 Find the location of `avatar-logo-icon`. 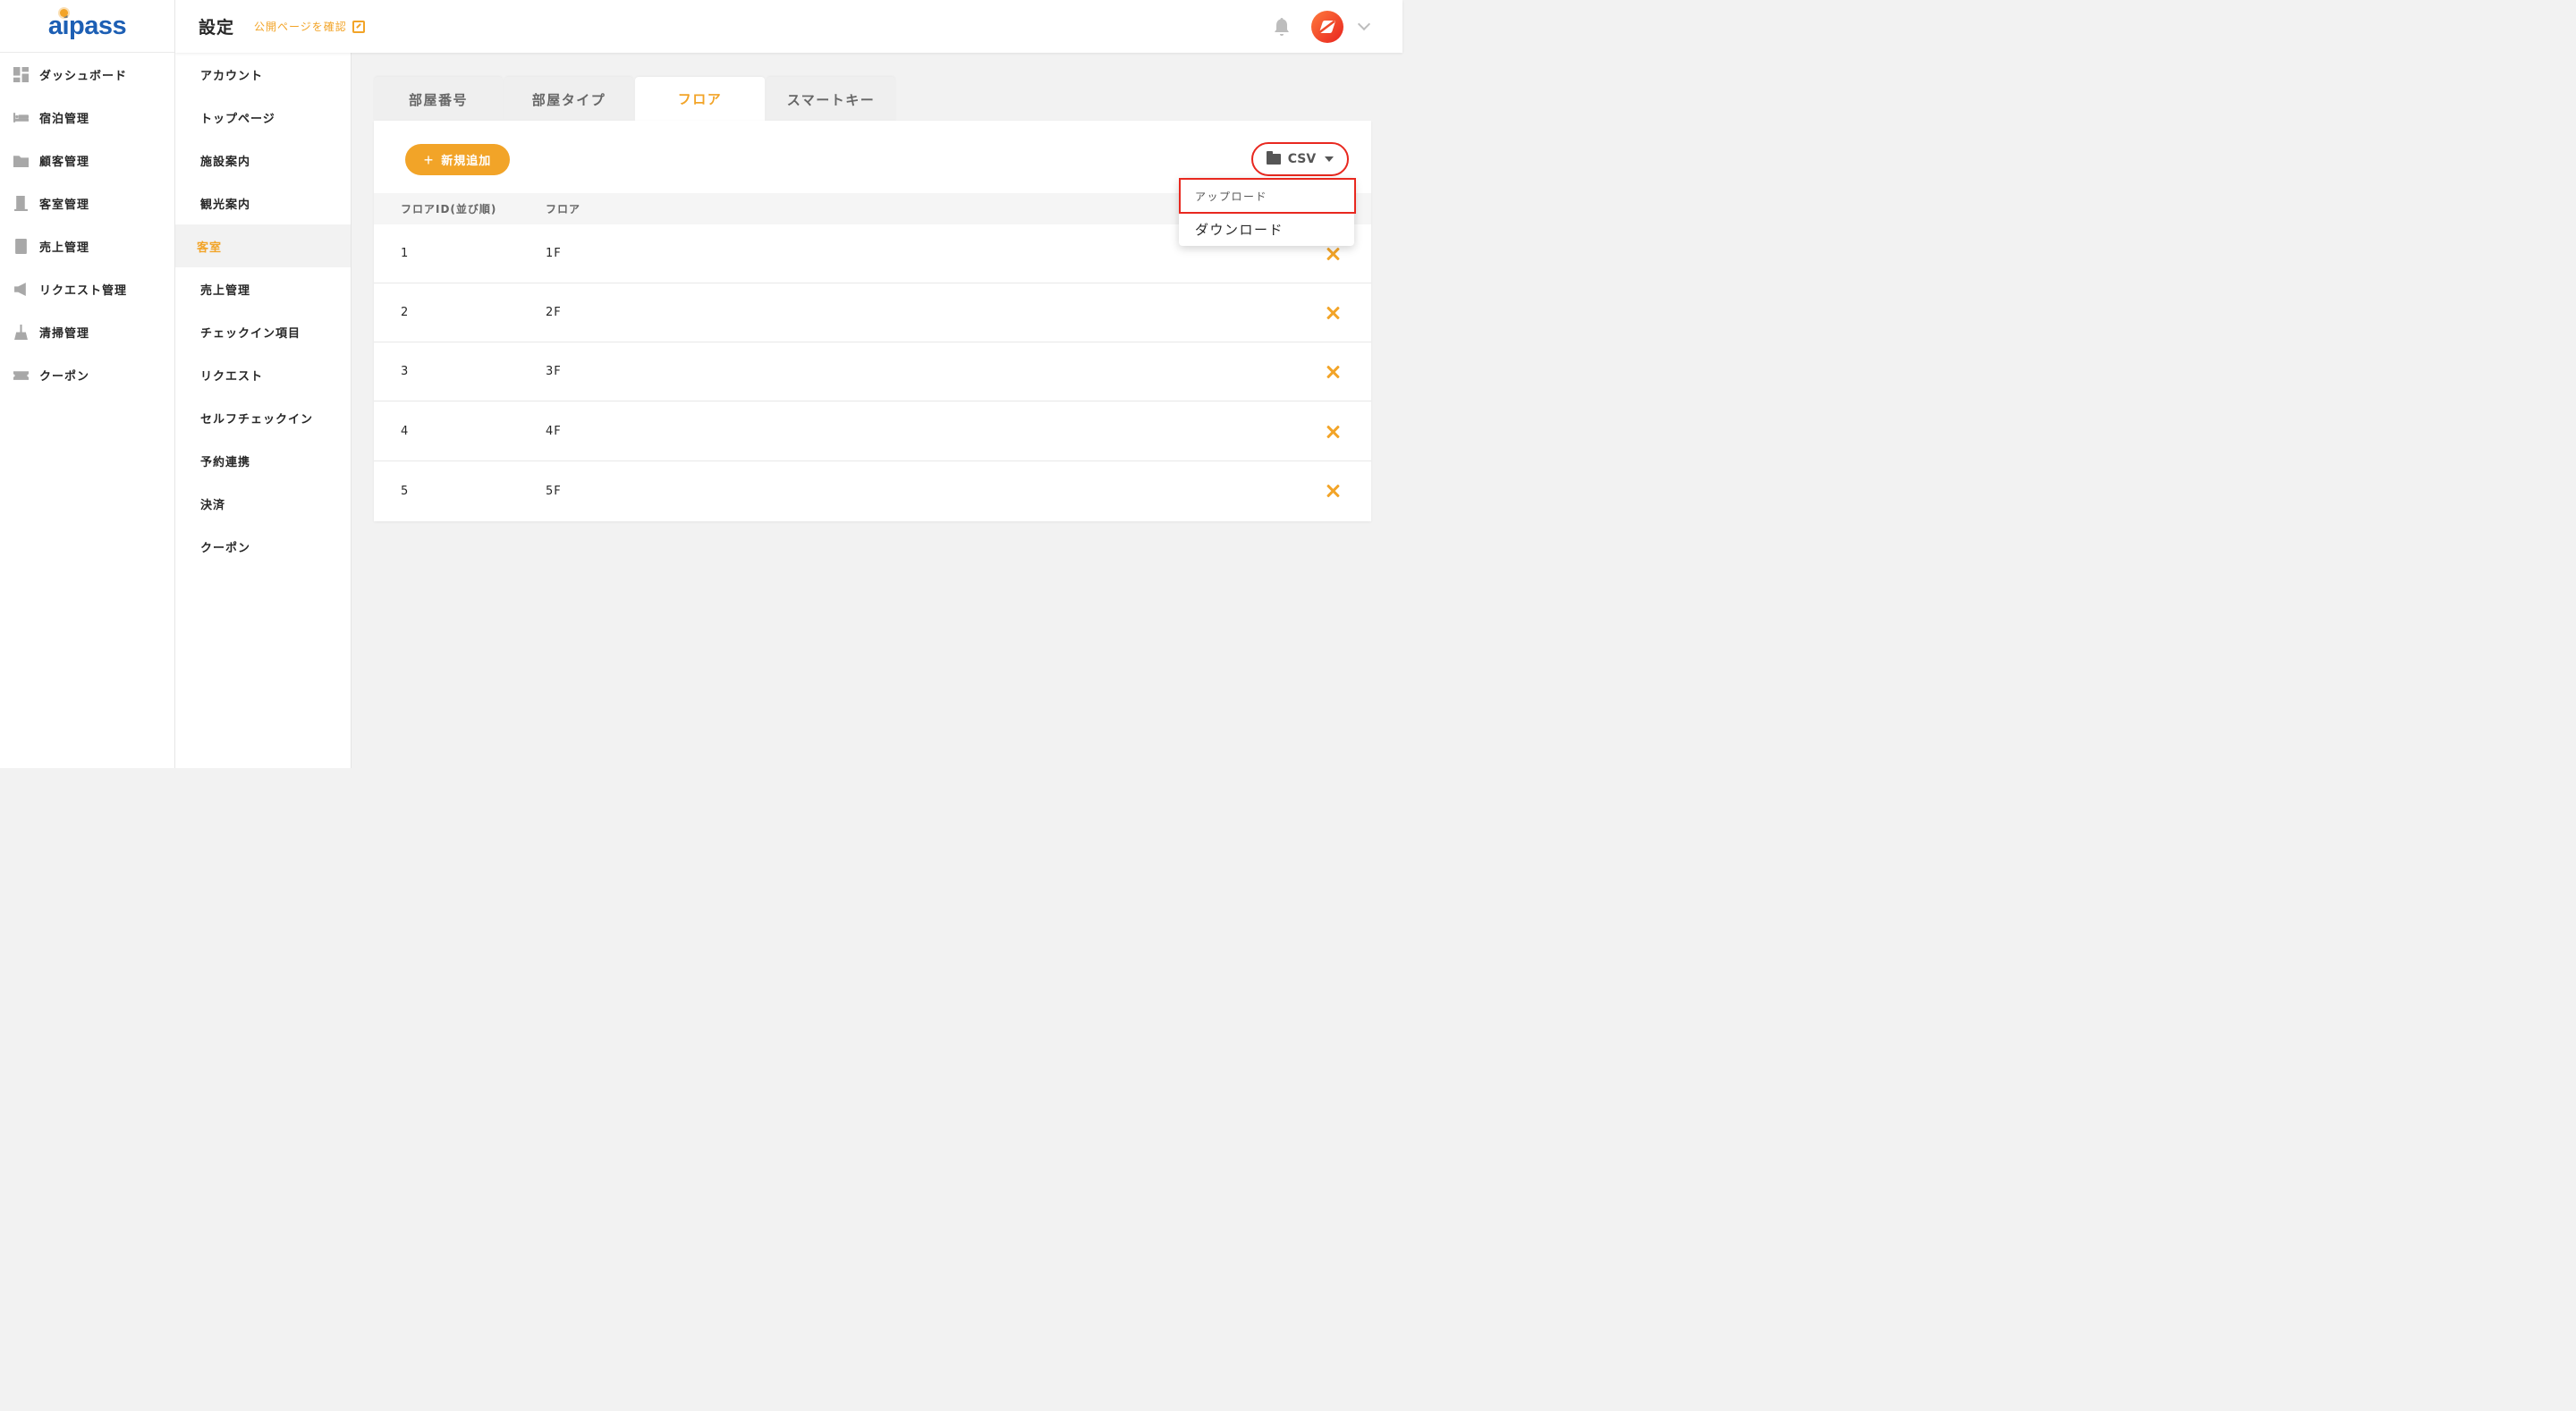

avatar-logo-icon is located at coordinates (1327, 27).